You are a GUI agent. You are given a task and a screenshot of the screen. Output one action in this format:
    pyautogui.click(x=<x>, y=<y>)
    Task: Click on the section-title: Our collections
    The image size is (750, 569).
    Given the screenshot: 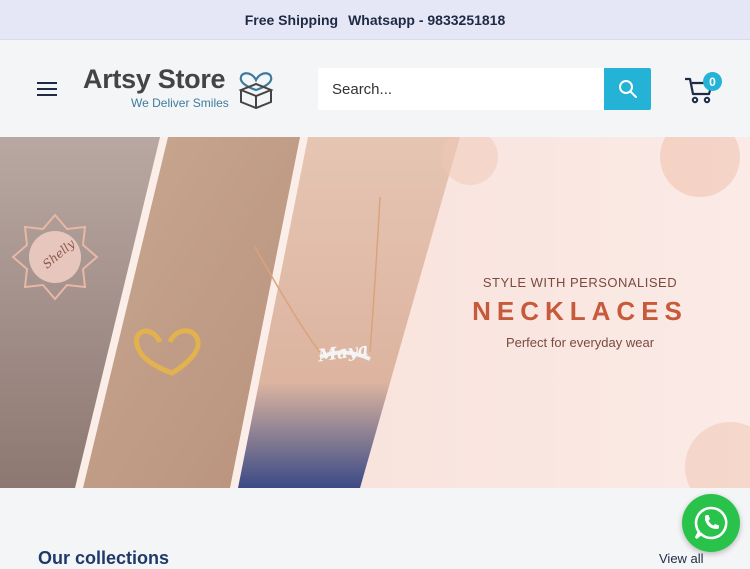 What is the action you would take?
    pyautogui.click(x=104, y=558)
    